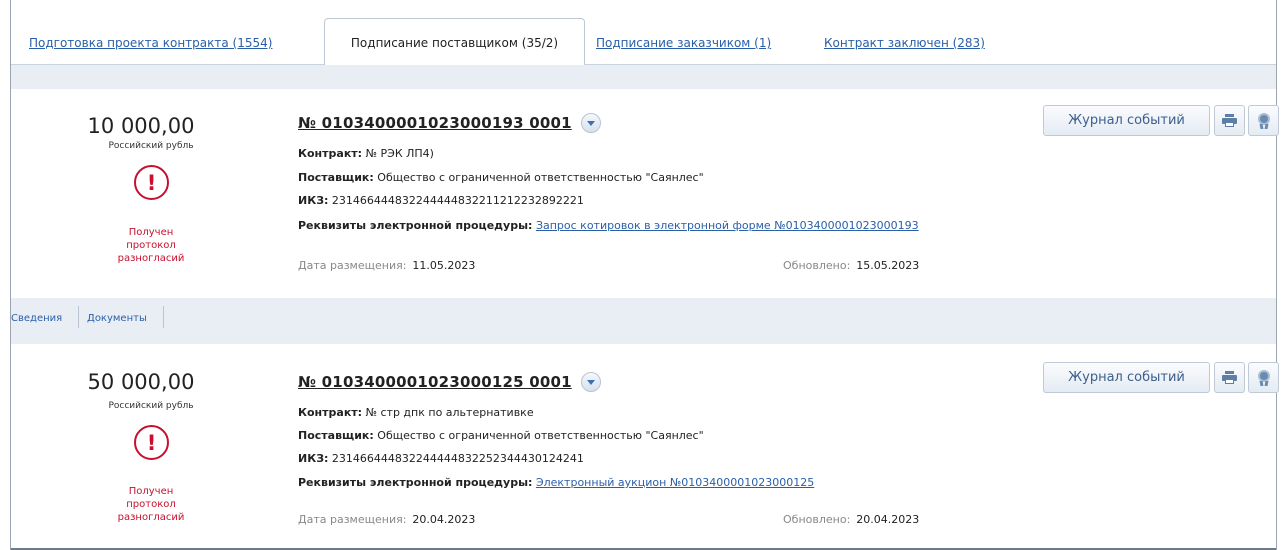 The image size is (1285, 550). What do you see at coordinates (435, 382) in the screenshot?
I see `contract-number-link: № 0103400001023000125 0001` at bounding box center [435, 382].